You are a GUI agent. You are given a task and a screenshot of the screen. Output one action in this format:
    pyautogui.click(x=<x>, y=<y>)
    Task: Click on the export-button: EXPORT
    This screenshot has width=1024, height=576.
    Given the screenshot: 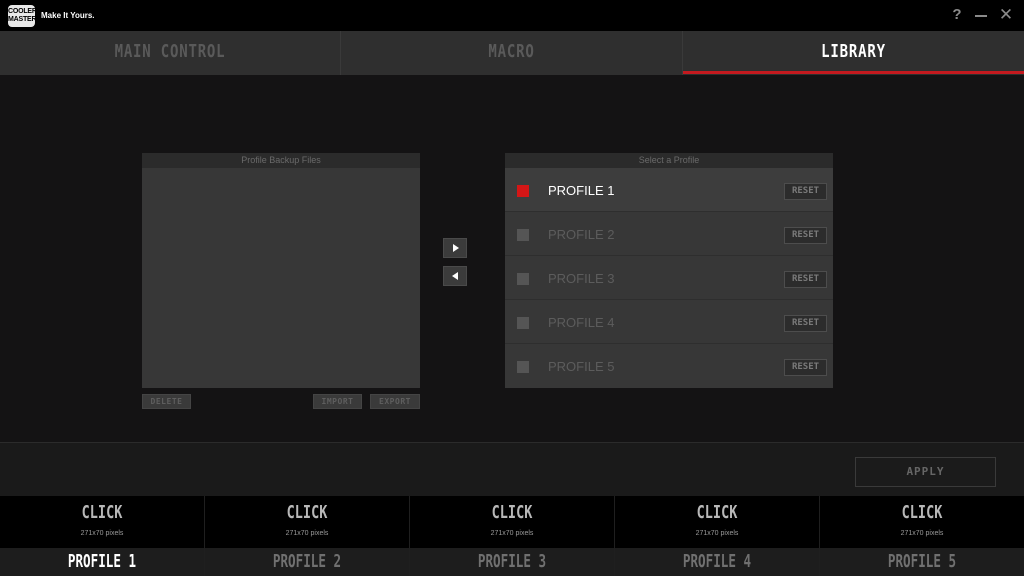 What is the action you would take?
    pyautogui.click(x=395, y=401)
    